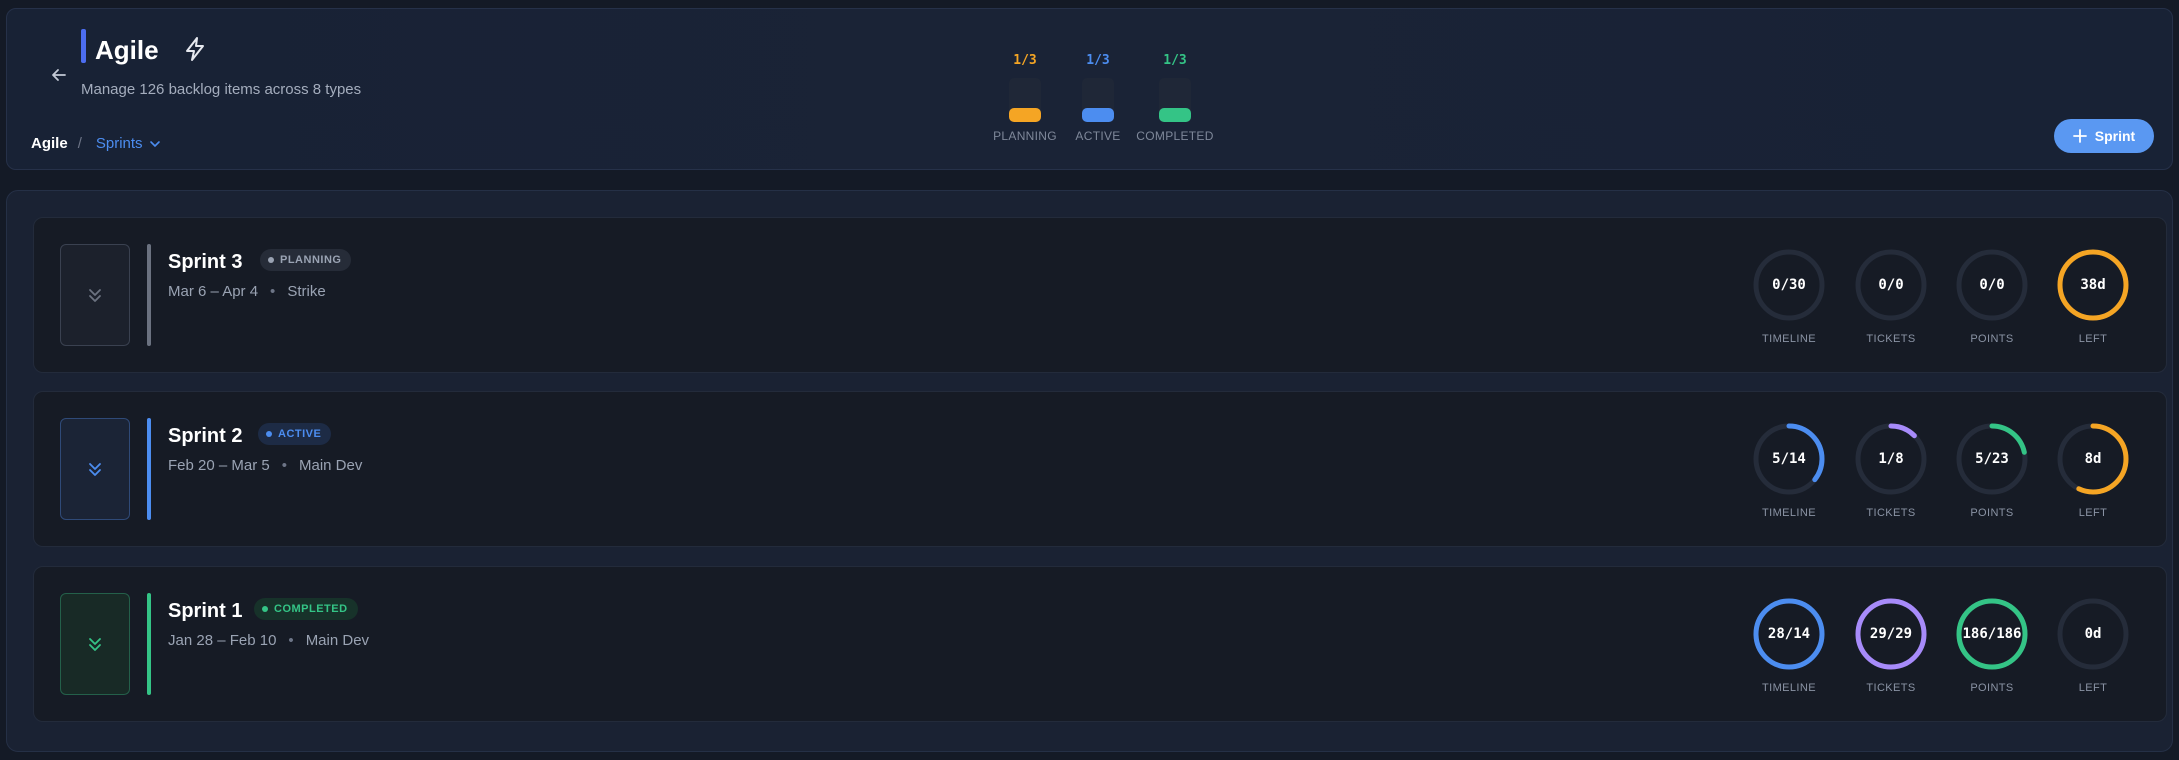 This screenshot has width=2179, height=760. I want to click on sprint-name: Sprint 1, so click(205, 611).